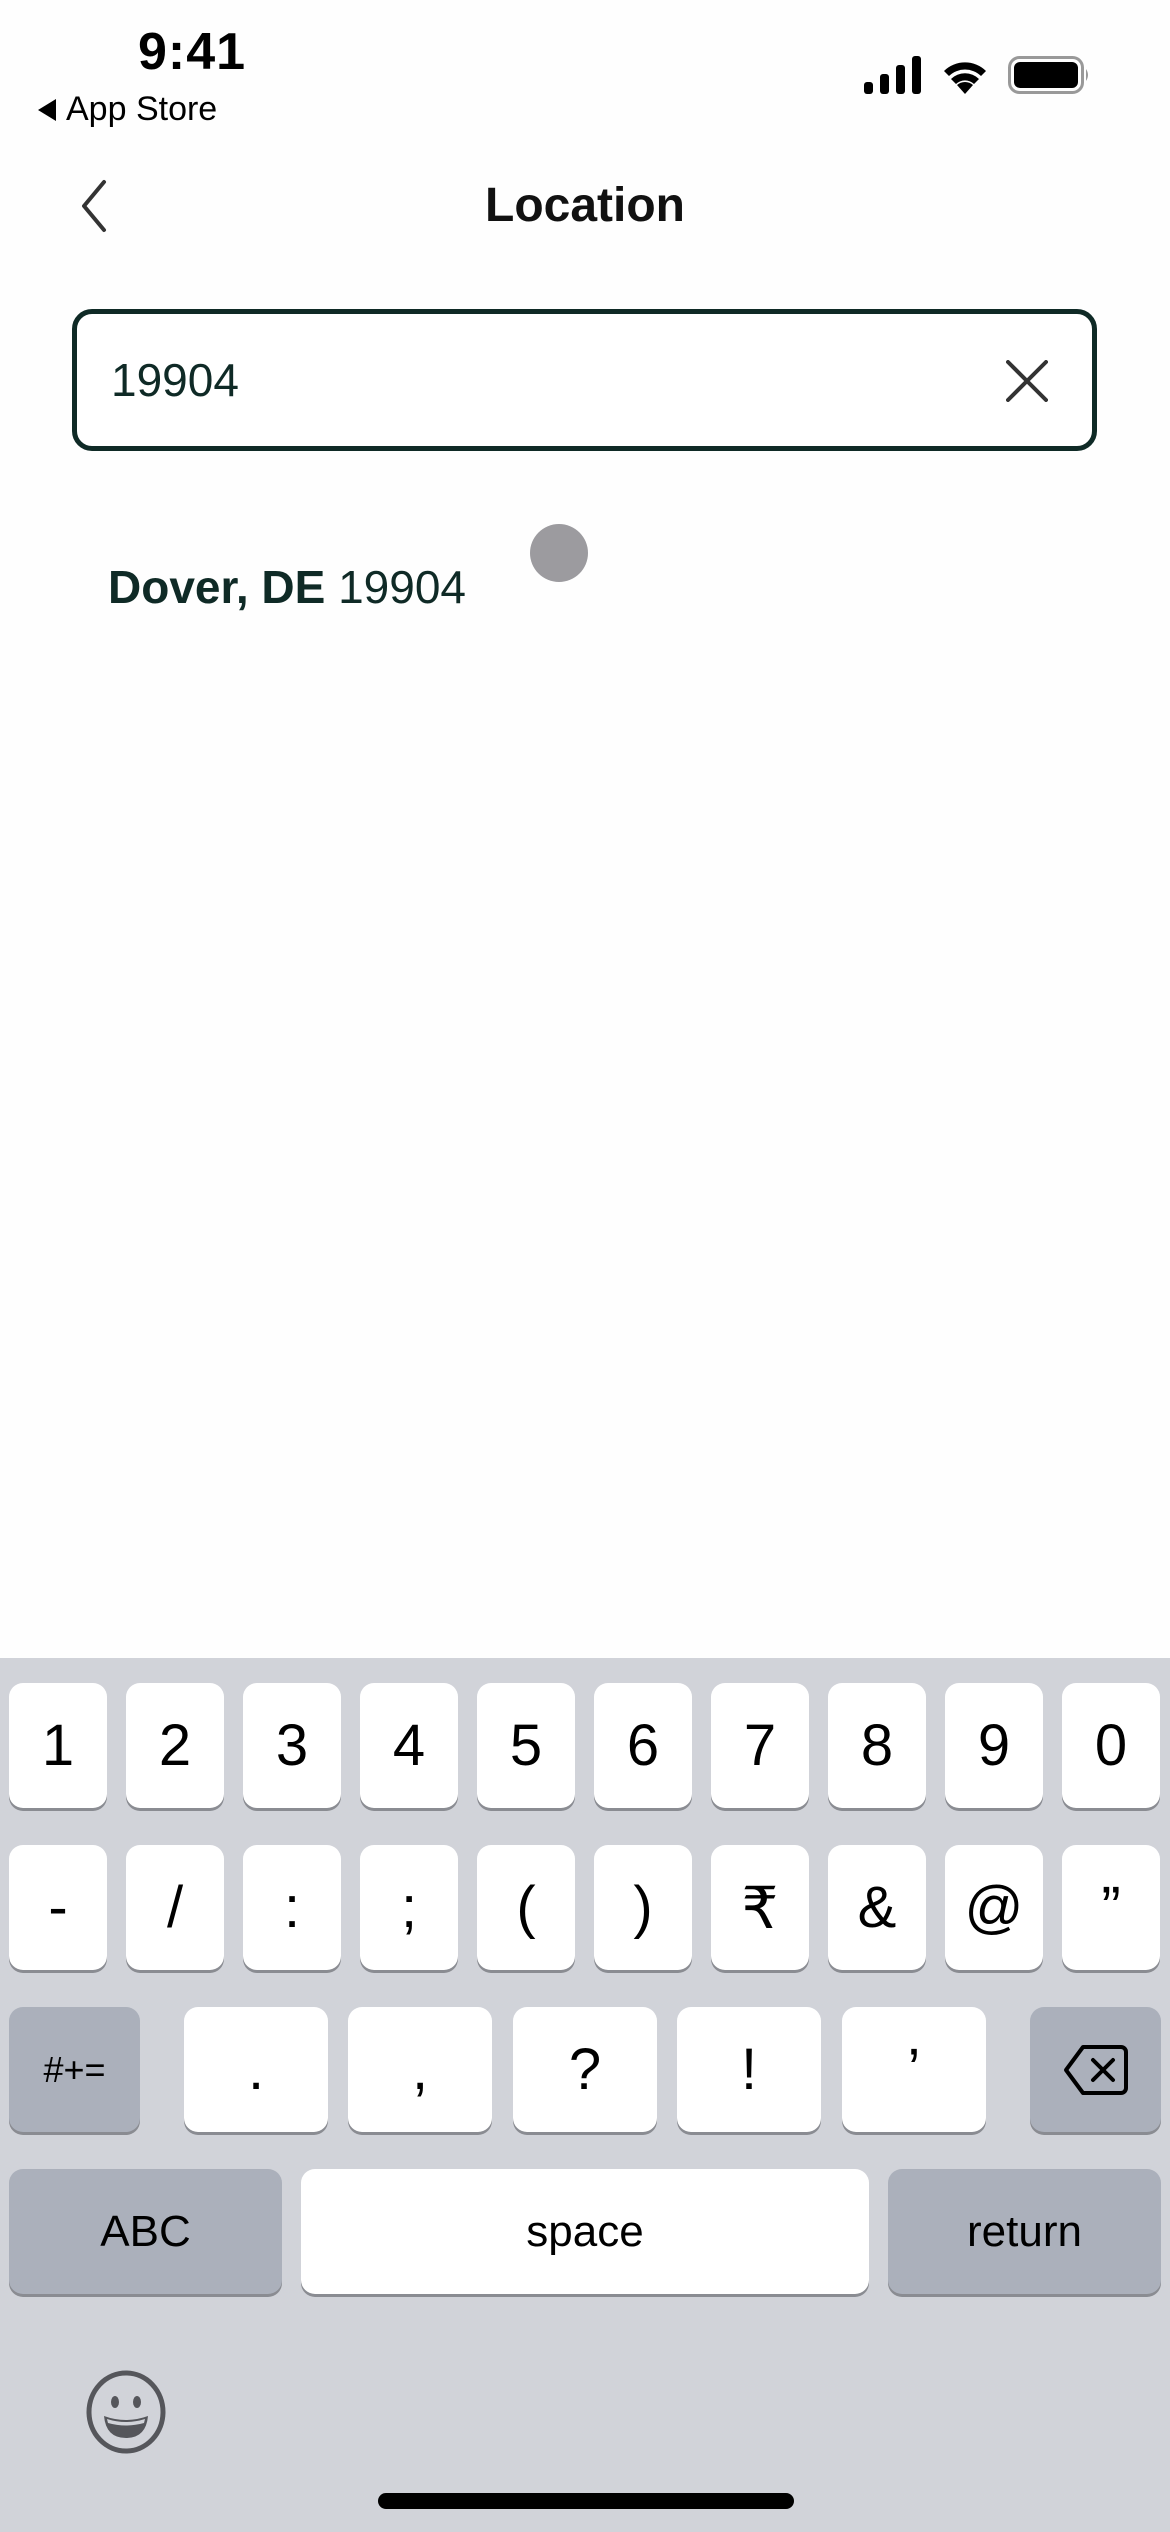 The height and width of the screenshot is (2532, 1170). What do you see at coordinates (526, 1907) in the screenshot?
I see `key-open-paren: (` at bounding box center [526, 1907].